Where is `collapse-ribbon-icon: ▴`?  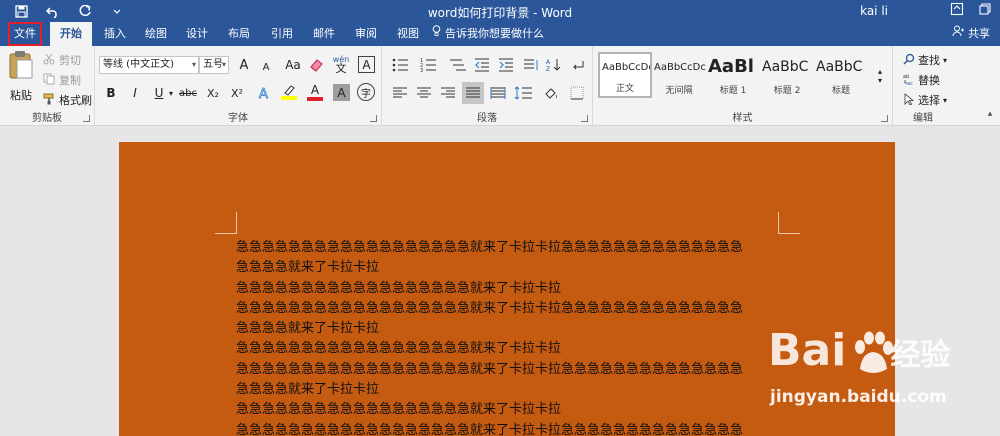 collapse-ribbon-icon: ▴ is located at coordinates (990, 114).